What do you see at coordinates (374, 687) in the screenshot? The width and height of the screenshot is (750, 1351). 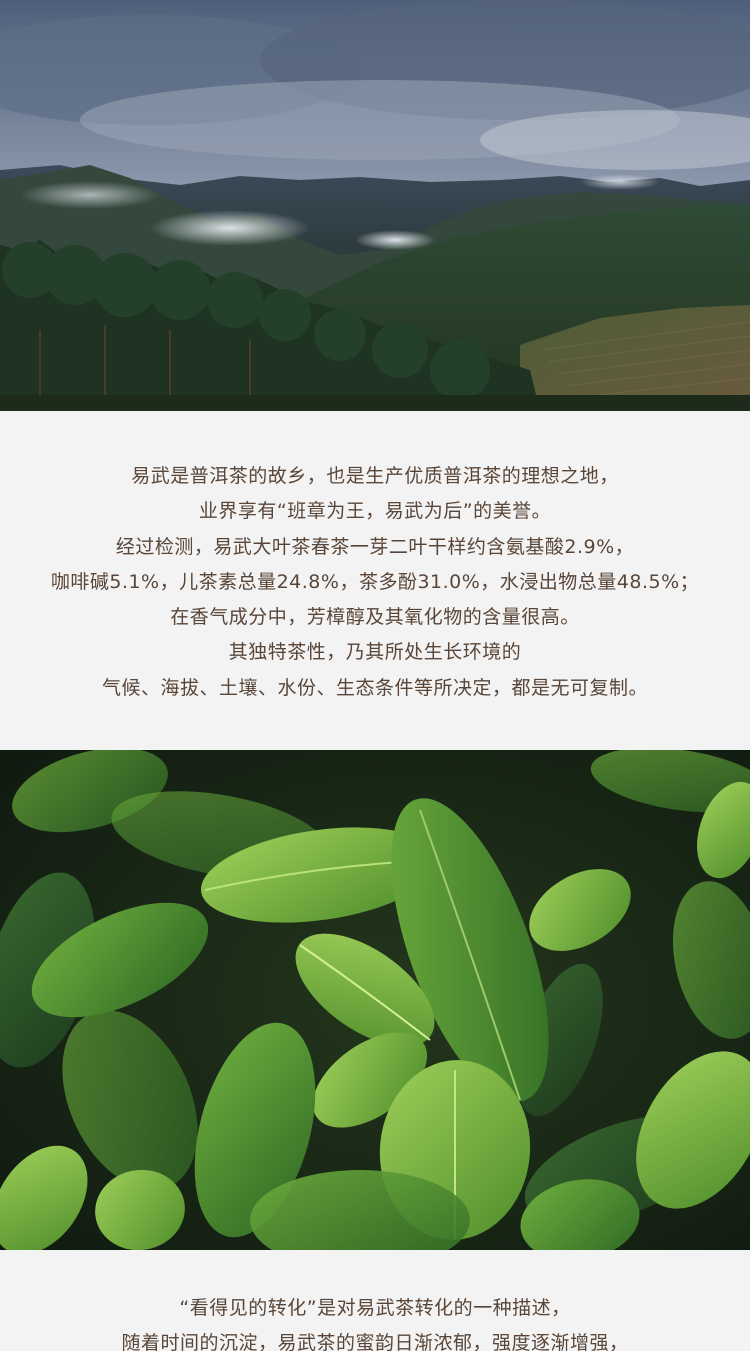 I see `intro-line: 气候、海拔、土壤、水份、生态条件等所决定，都是无可复制。` at bounding box center [374, 687].